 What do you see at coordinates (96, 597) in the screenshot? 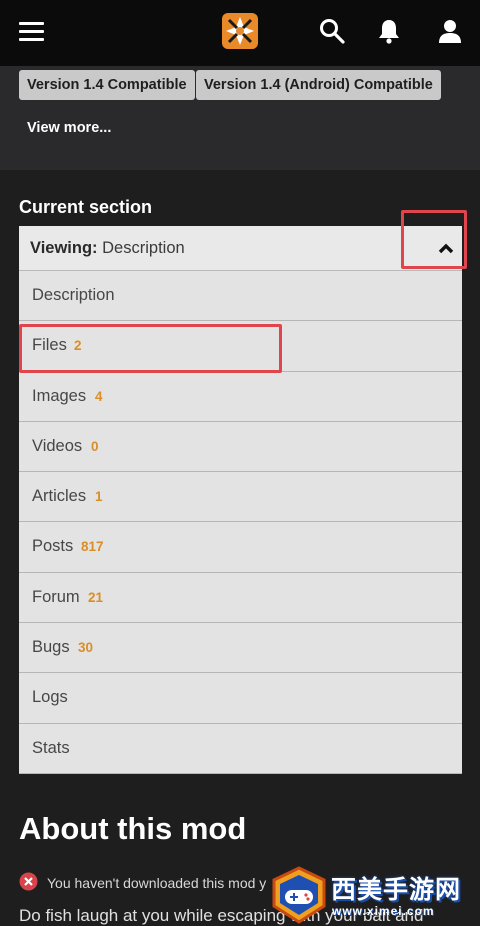
I see `tab-count: 21` at bounding box center [96, 597].